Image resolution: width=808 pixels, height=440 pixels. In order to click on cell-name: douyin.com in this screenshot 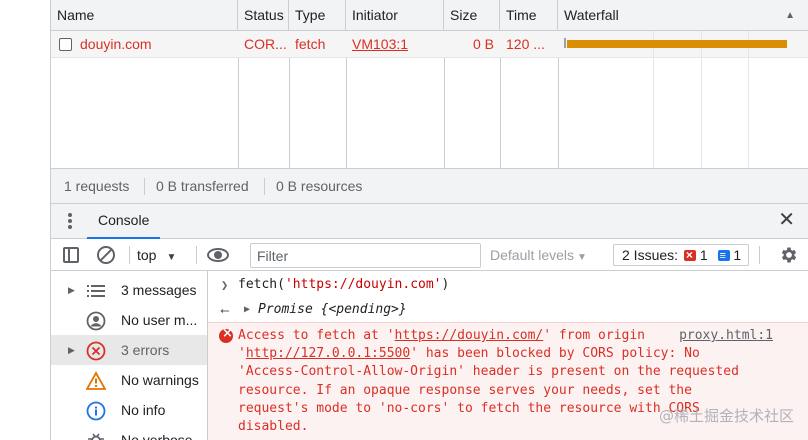, I will do `click(144, 44)`.